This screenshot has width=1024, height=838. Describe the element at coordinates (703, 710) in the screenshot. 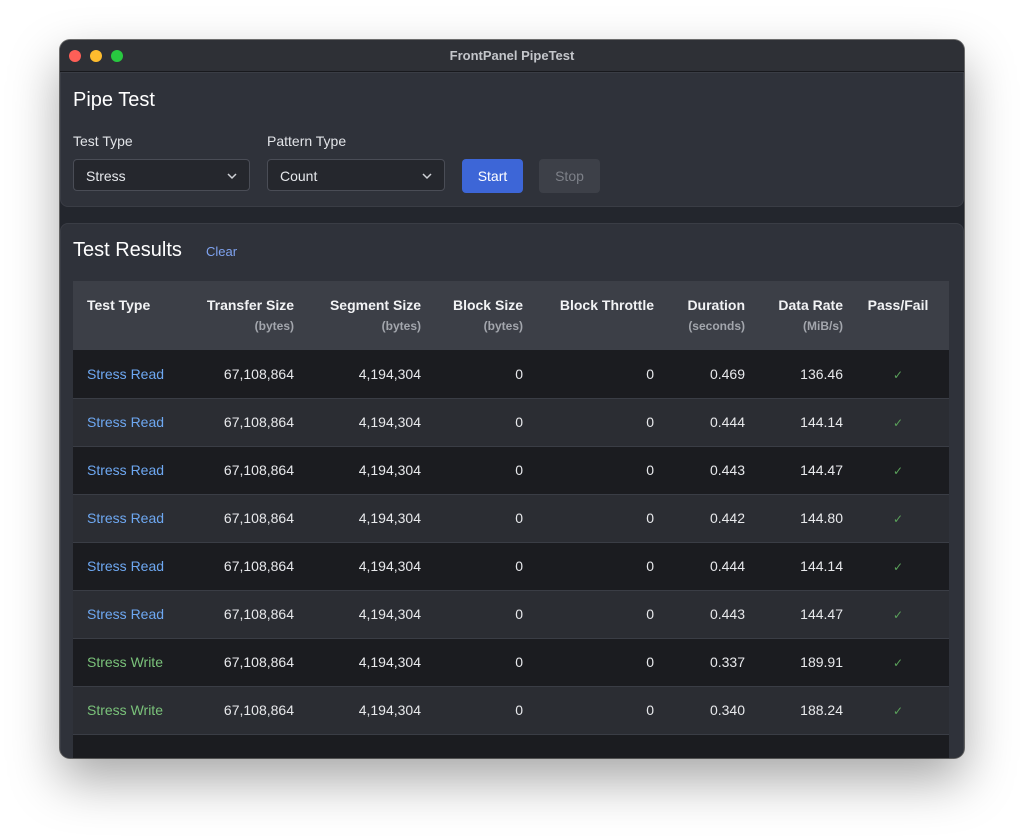

I see `duration-cell: 0.340` at that location.